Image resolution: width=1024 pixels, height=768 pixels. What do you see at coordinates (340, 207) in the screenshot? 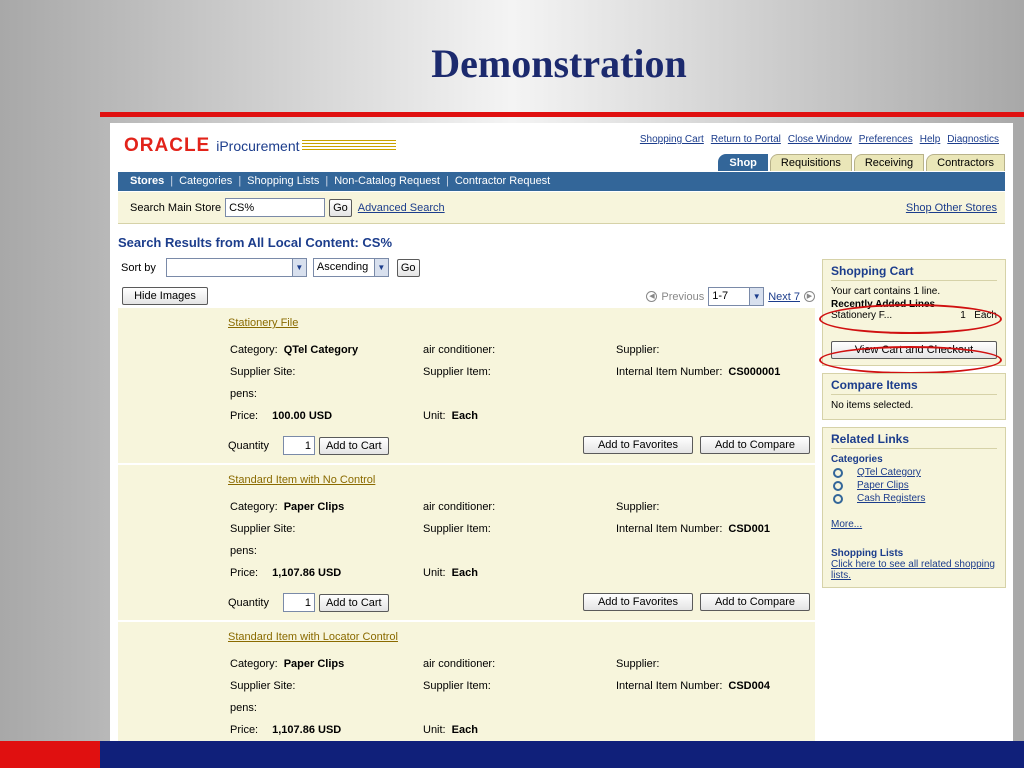
I see `search-go-button: Go` at bounding box center [340, 207].